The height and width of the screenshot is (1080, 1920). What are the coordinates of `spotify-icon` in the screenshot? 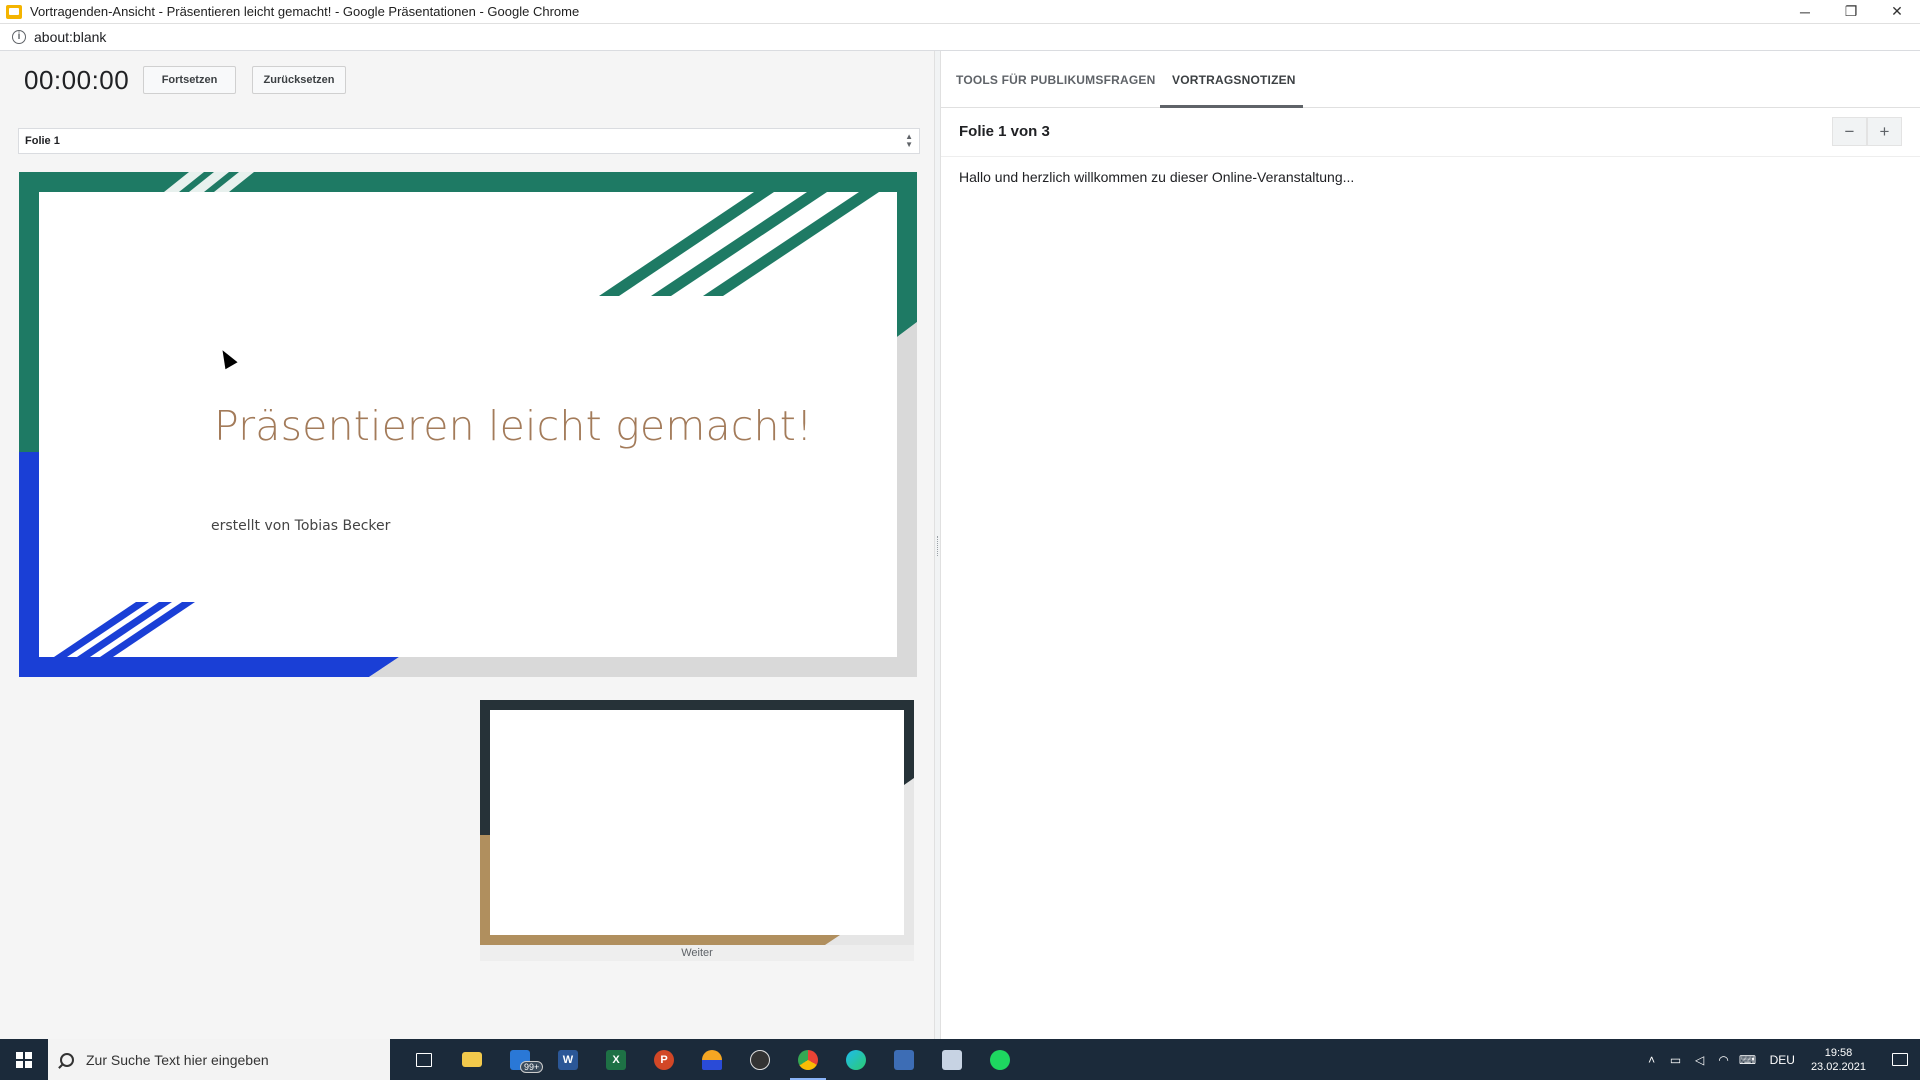 It's located at (1000, 1059).